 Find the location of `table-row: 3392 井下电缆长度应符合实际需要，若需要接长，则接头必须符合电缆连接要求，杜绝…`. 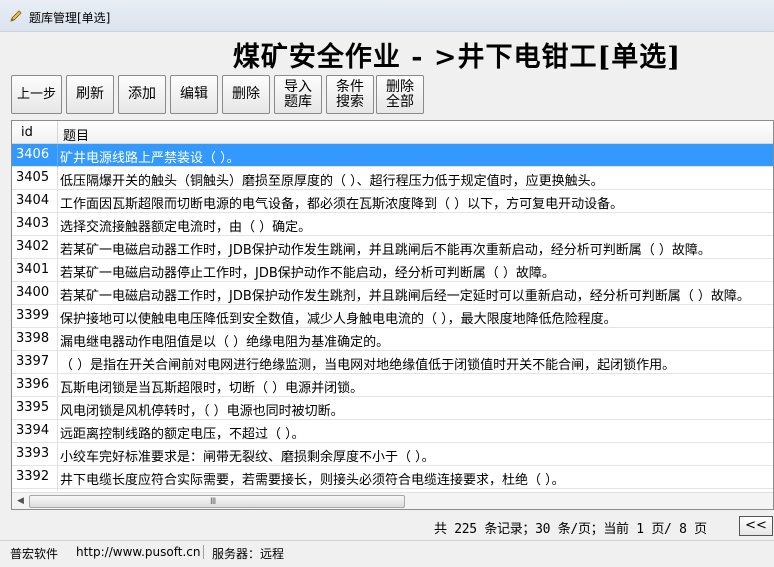

table-row: 3392 井下电缆长度应符合实际需要，若需要接长，则接头必须符合电缆连接要求，杜绝… is located at coordinates (392, 477).